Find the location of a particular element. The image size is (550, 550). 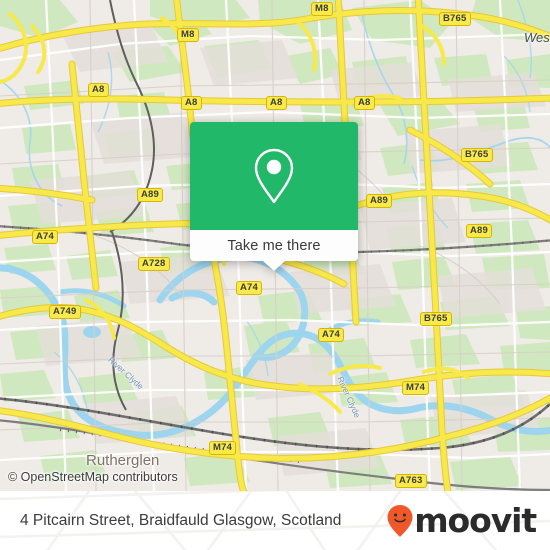

moovit-pin-icon is located at coordinates (400, 520).